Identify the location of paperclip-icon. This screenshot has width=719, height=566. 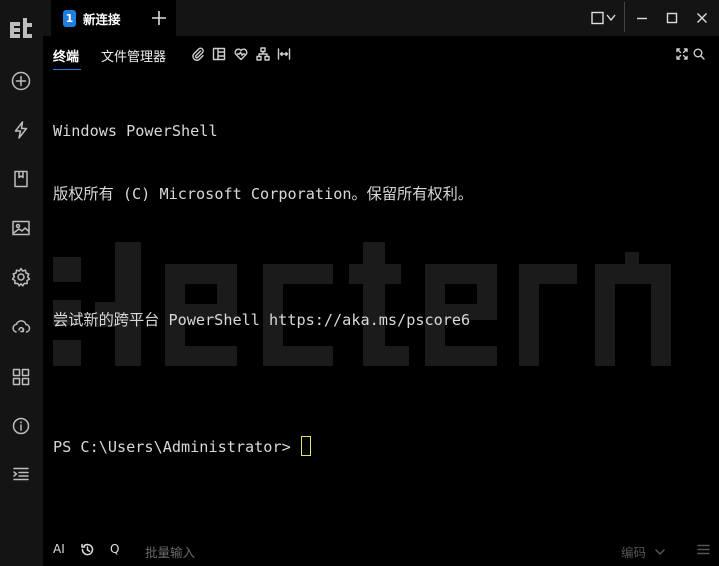
(198, 53).